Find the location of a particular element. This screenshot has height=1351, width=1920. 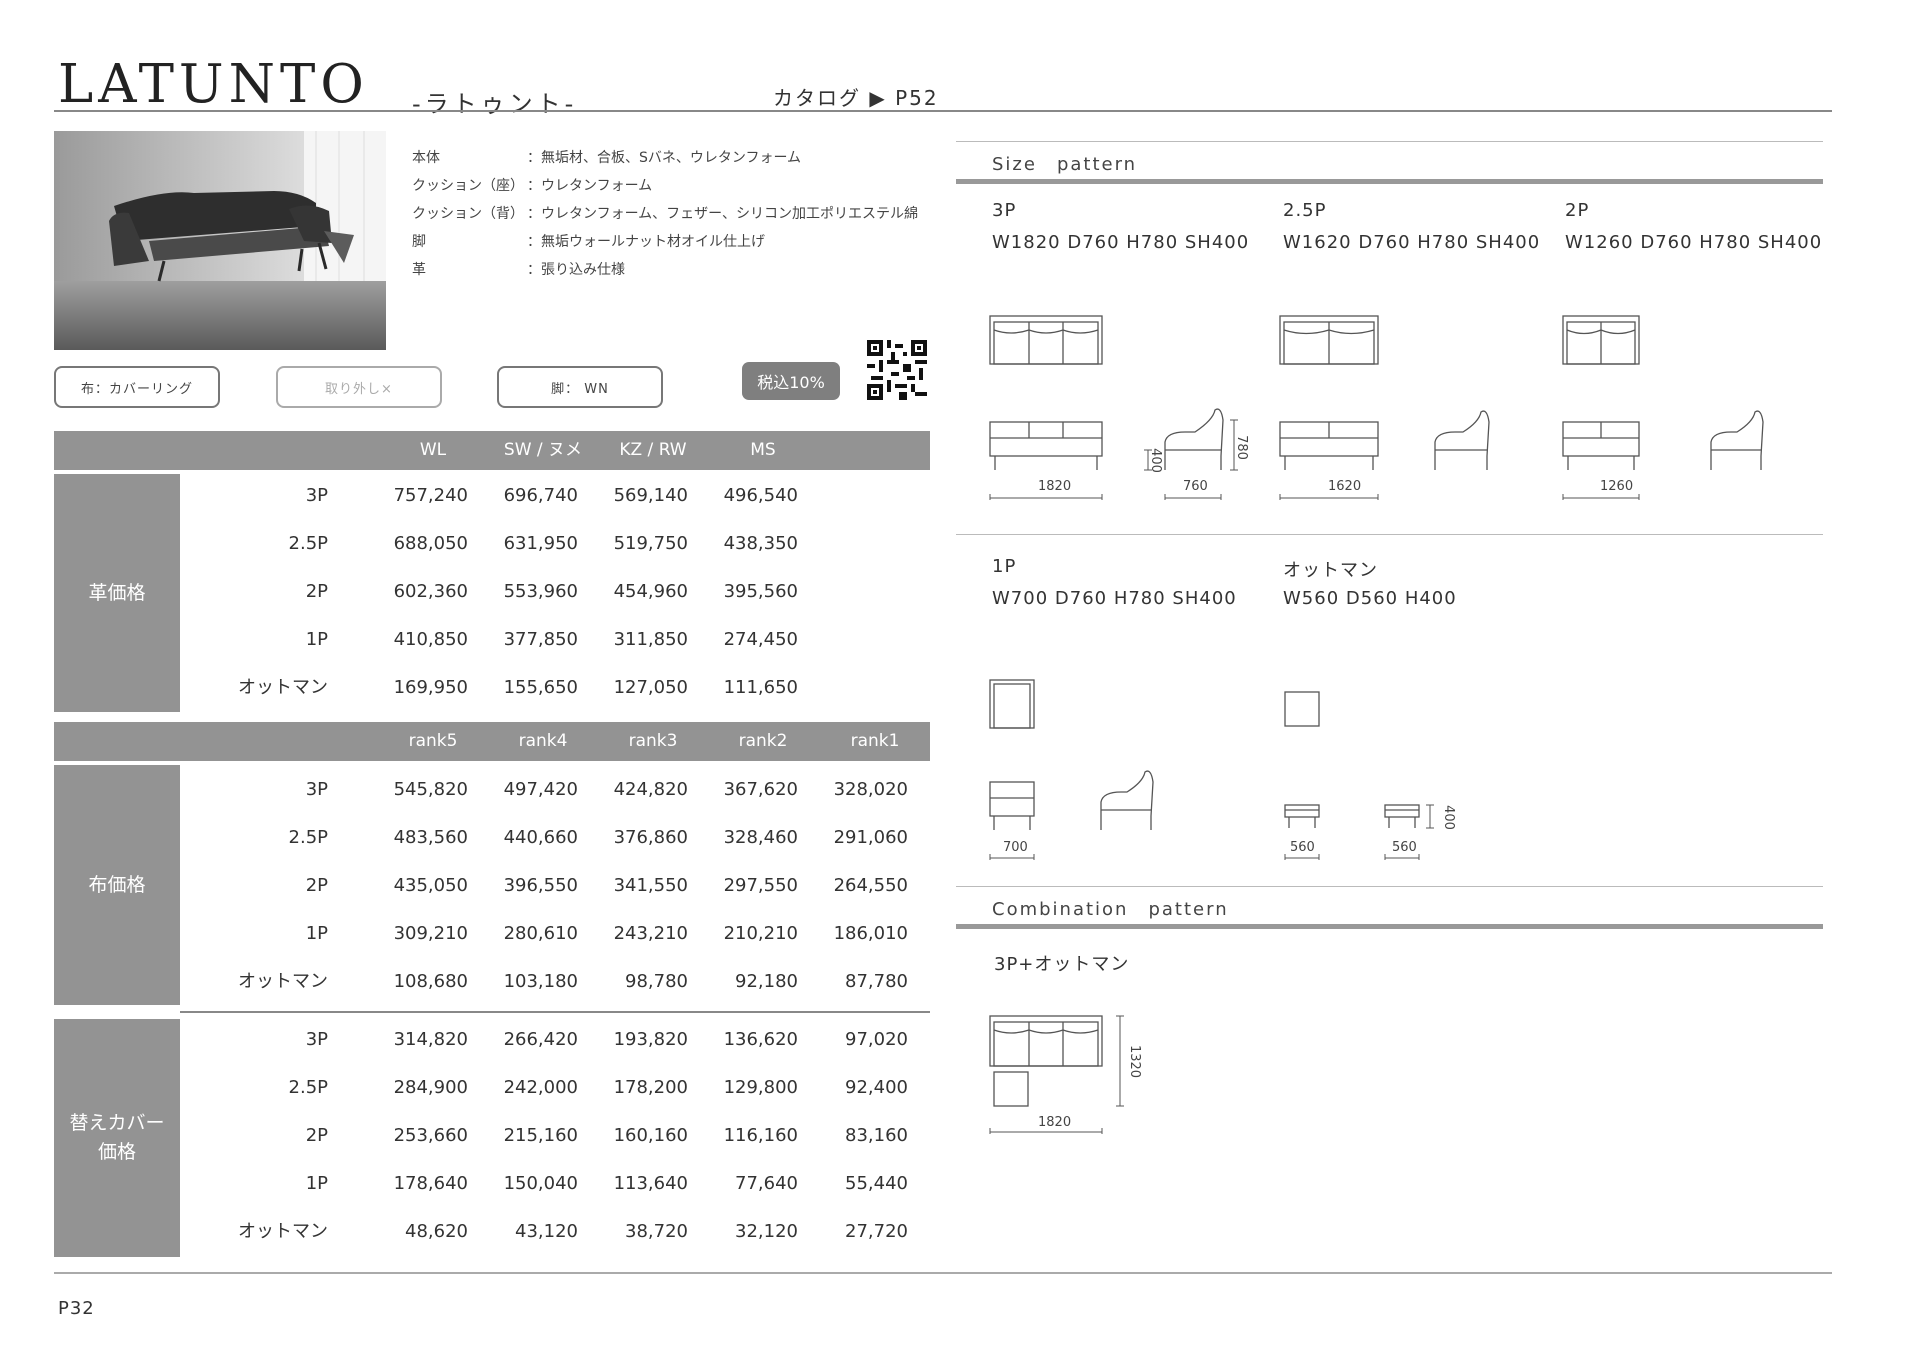

qr-code-icon is located at coordinates (897, 370).